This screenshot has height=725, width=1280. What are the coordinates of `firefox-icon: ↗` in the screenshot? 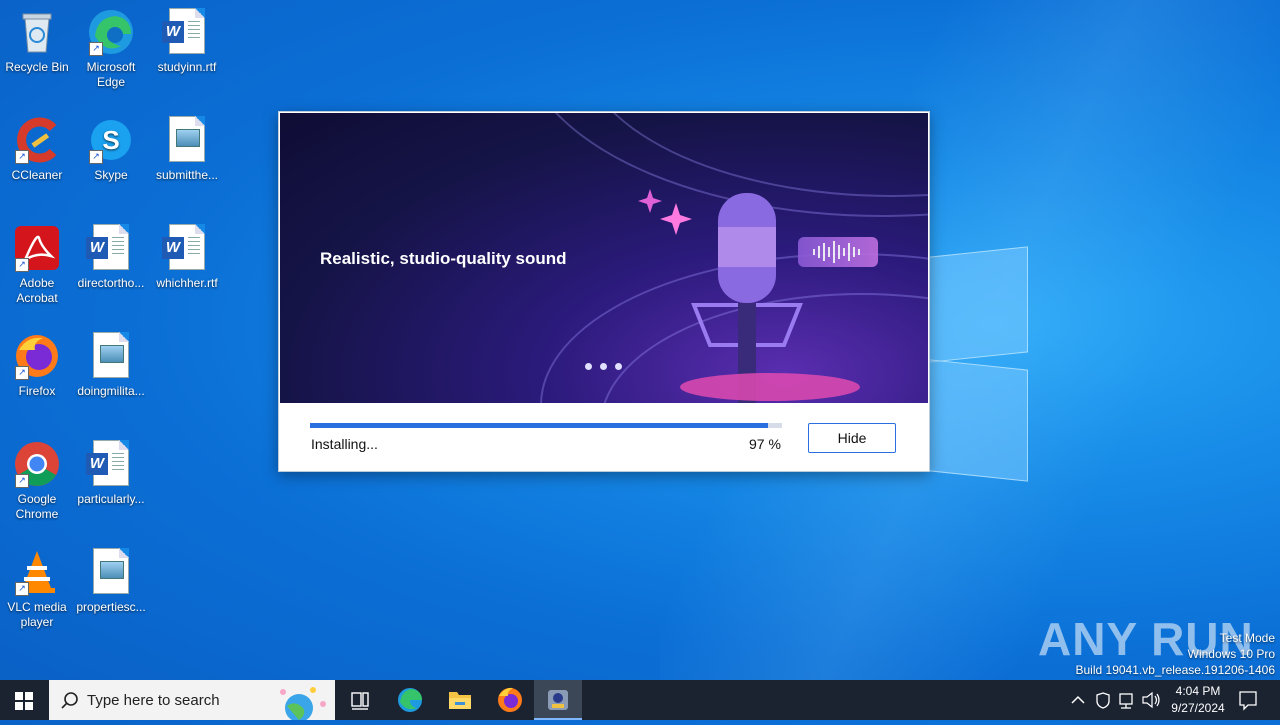 It's located at (37, 356).